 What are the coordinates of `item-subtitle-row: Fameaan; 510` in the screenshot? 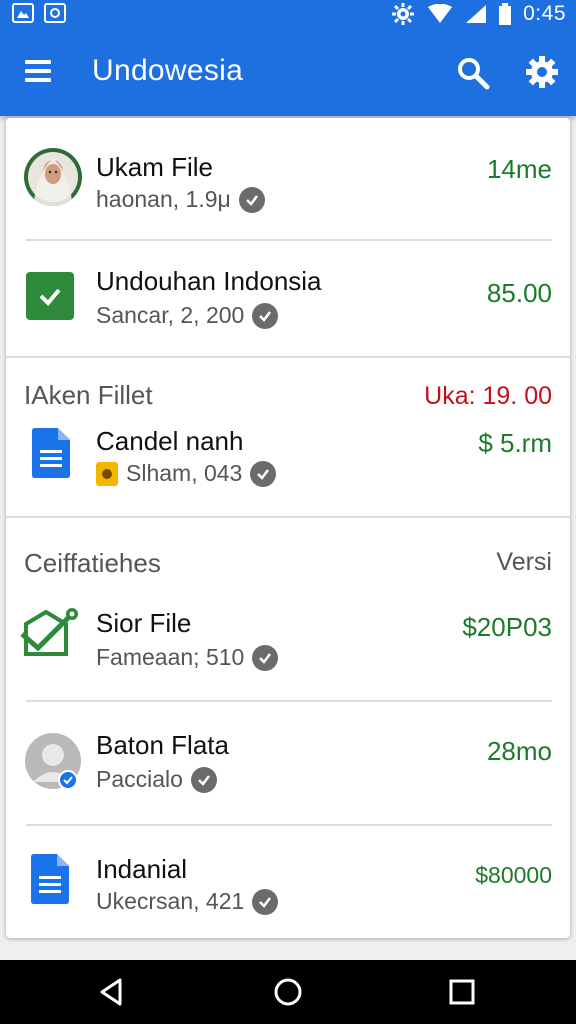 It's located at (187, 657).